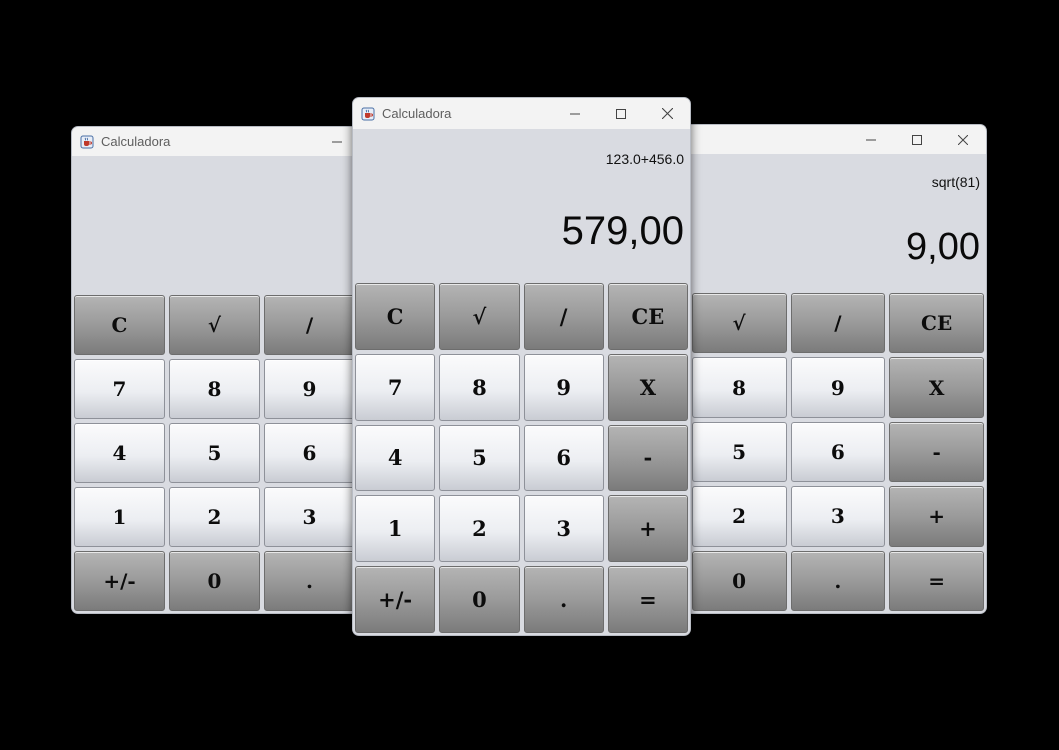 The height and width of the screenshot is (750, 1059). Describe the element at coordinates (521, 113) in the screenshot. I see `title-bar: Calculadora` at that location.